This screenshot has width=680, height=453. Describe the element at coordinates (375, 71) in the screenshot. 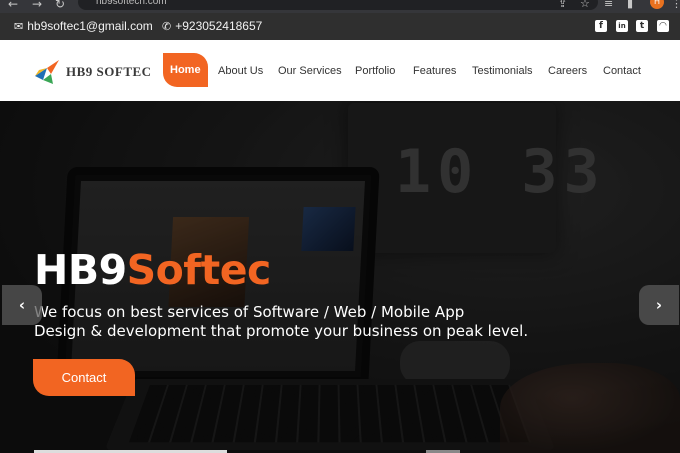

I see `nav-portfolio: Portfolio` at that location.